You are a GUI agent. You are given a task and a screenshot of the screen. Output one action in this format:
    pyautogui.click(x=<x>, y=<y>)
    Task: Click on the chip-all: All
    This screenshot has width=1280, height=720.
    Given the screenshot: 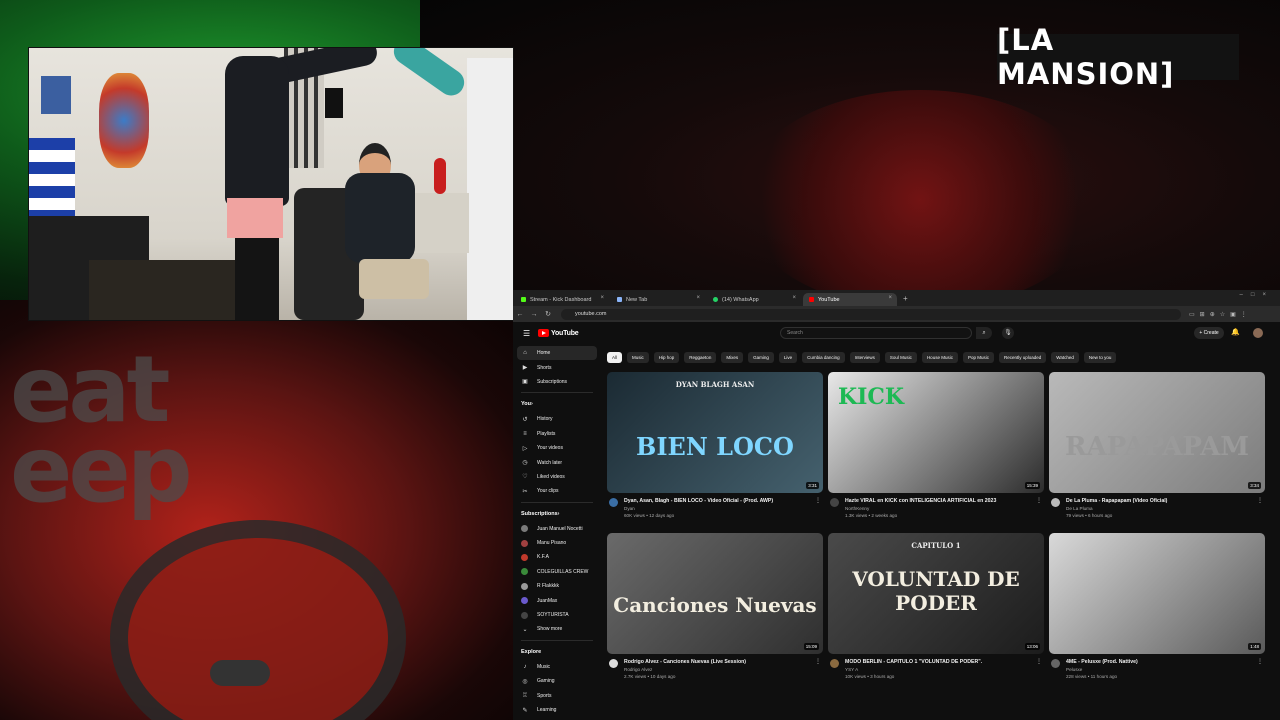 What is the action you would take?
    pyautogui.click(x=615, y=357)
    